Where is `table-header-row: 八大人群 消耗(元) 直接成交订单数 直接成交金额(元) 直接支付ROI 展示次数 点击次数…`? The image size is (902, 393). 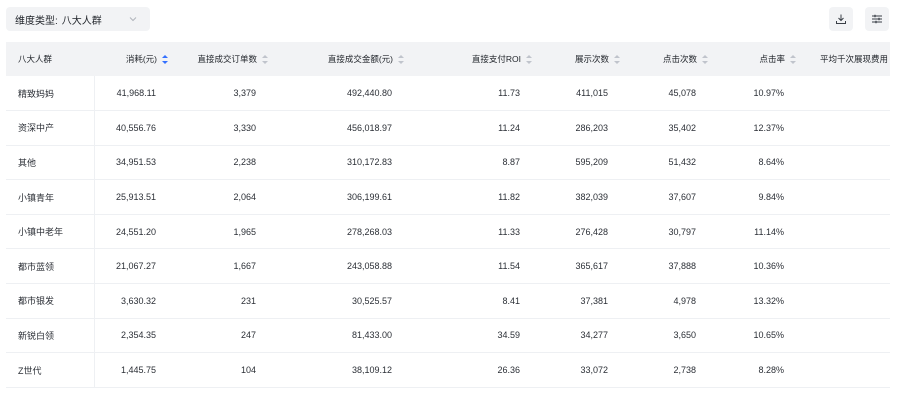
table-header-row: 八大人群 消耗(元) 直接成交订单数 直接成交金额(元) 直接支付ROI 展示次数 点击次数… is located at coordinates (448, 59).